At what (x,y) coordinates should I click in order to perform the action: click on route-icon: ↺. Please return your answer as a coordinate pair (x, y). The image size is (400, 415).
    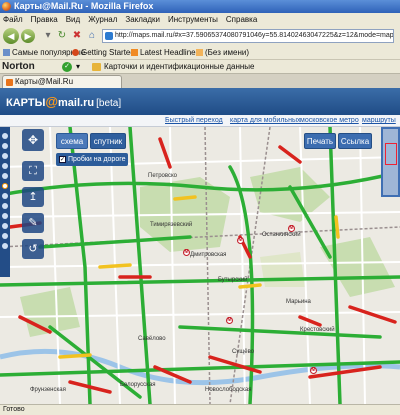
    Looking at the image, I should click on (33, 249).